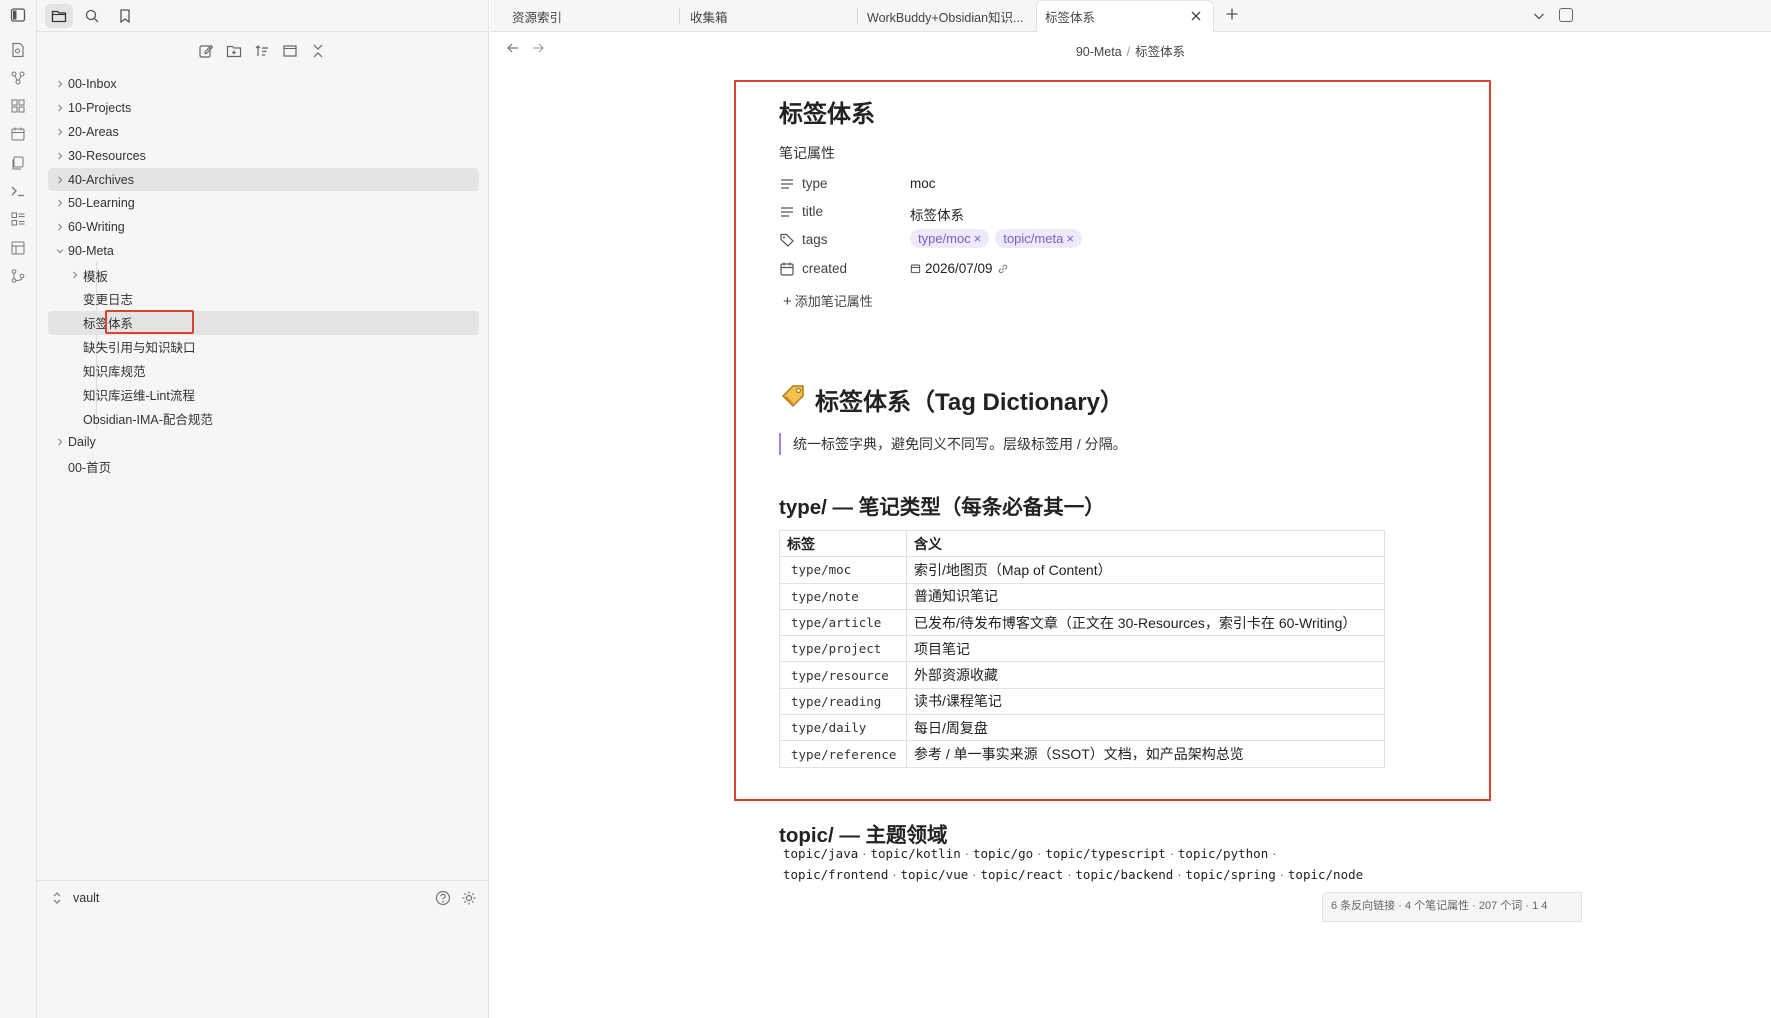 This screenshot has width=1771, height=1018. I want to click on tree-folder: 40-Archives, so click(263, 179).